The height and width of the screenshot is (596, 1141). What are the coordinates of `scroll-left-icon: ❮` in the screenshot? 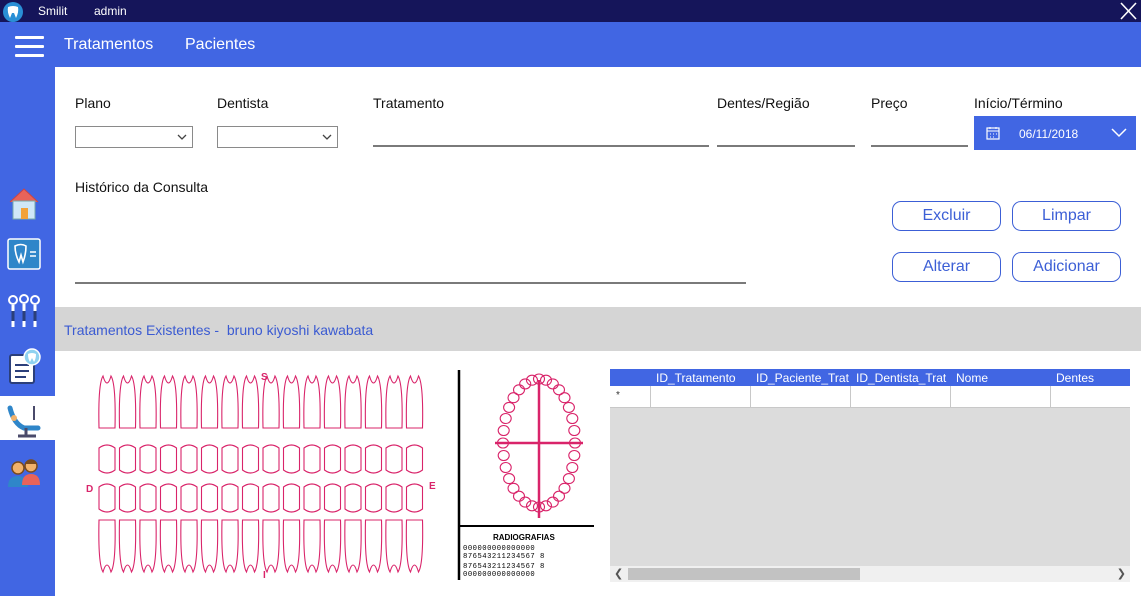 It's located at (618, 573).